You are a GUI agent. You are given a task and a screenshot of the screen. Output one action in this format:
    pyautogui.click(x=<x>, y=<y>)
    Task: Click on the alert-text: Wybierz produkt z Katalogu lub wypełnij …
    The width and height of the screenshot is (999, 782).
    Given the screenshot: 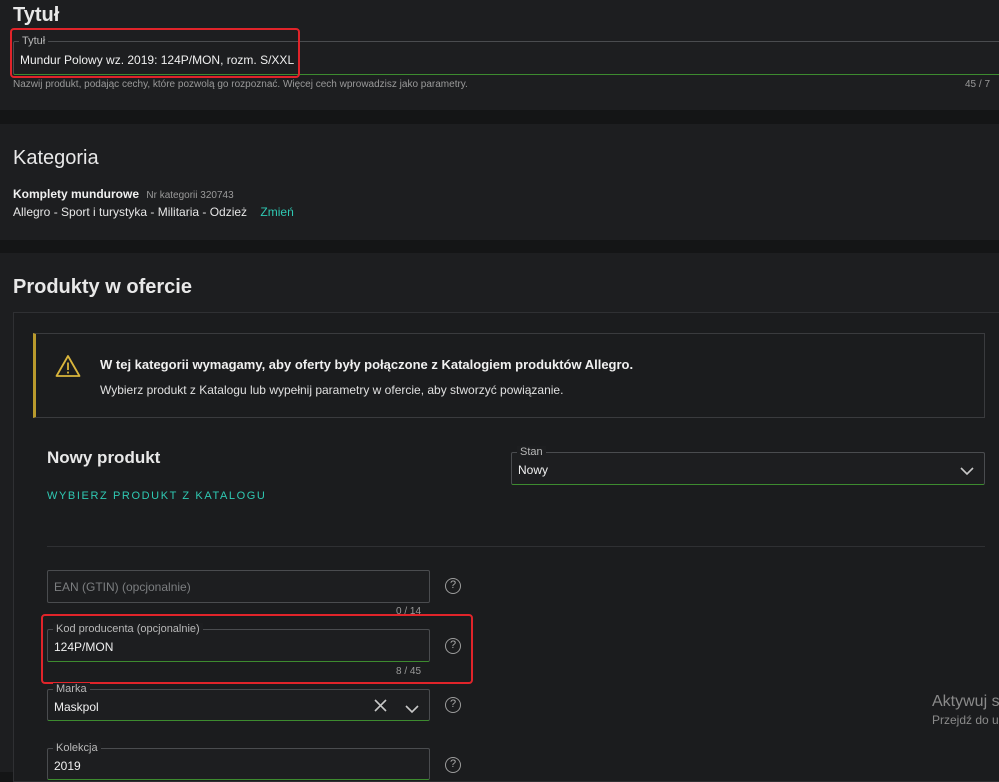 What is the action you would take?
    pyautogui.click(x=332, y=390)
    